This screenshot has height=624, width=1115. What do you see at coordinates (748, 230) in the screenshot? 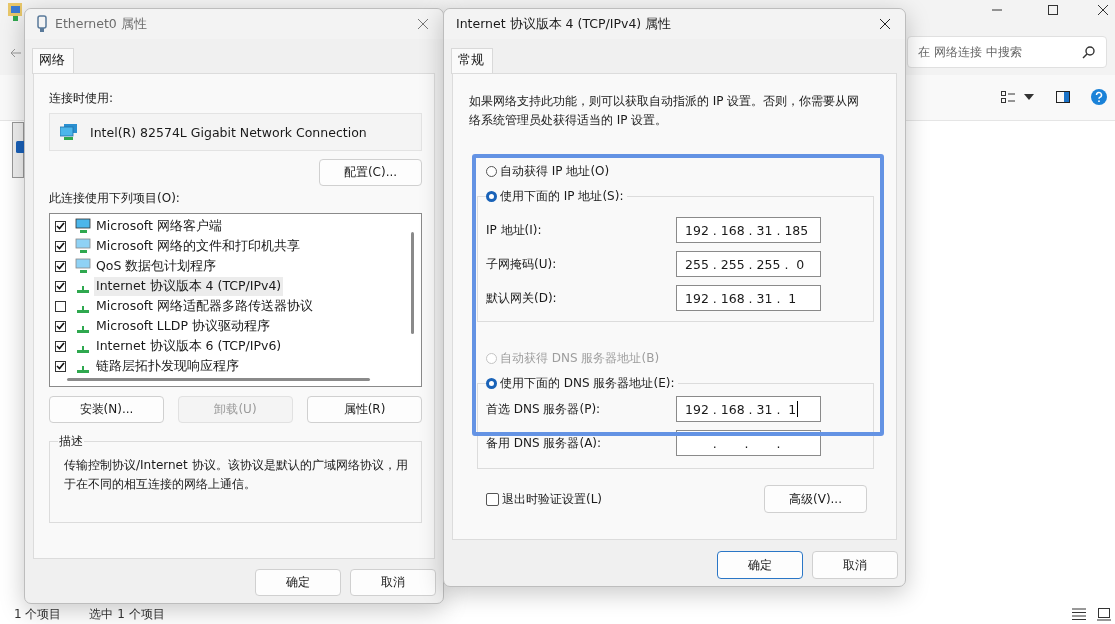
I see `ip-address-field: 192 . 168 . 31 . 185` at bounding box center [748, 230].